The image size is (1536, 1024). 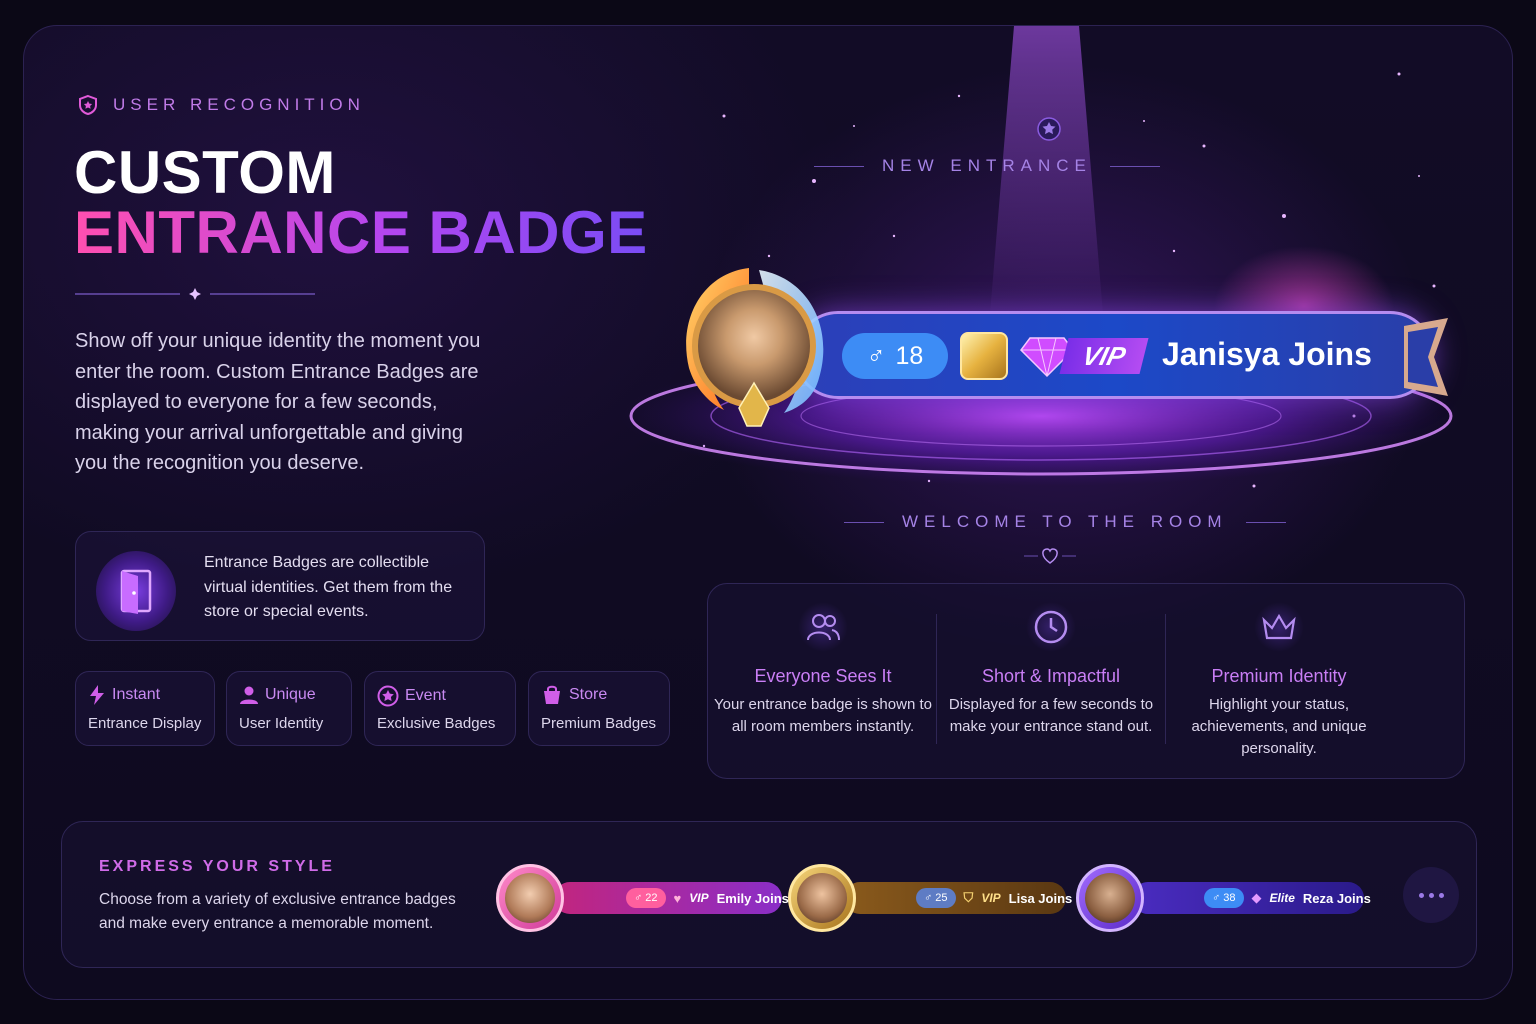 I want to click on express-heading: EXPRESS YOUR STYLE, so click(x=217, y=866).